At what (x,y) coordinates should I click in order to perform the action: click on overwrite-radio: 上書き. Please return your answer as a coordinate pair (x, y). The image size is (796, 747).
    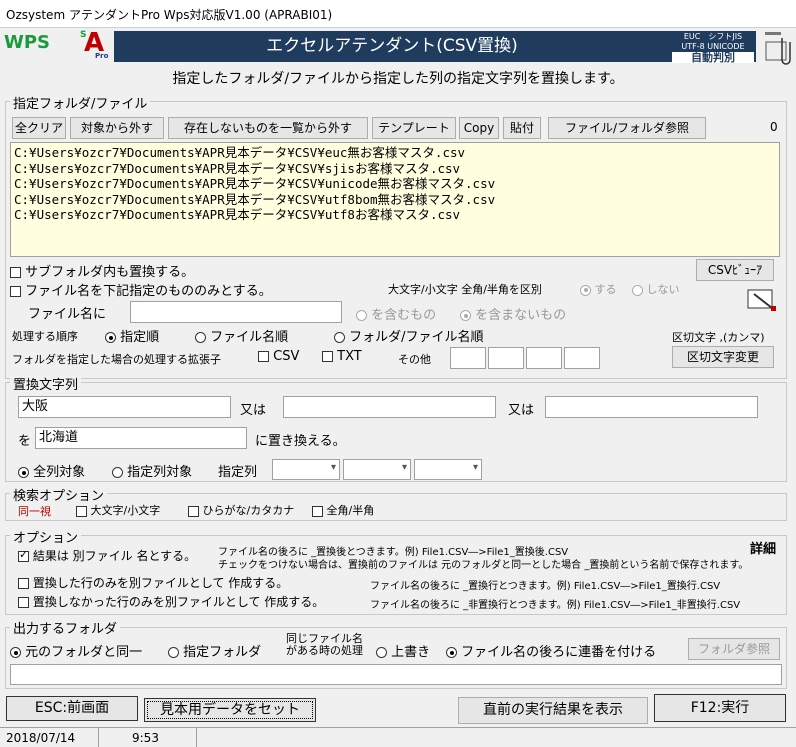
    Looking at the image, I should click on (403, 650).